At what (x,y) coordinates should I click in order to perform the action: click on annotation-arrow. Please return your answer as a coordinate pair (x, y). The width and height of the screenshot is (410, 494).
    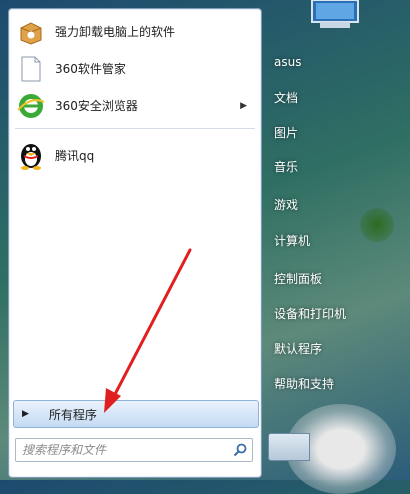
    Looking at the image, I should click on (148, 330).